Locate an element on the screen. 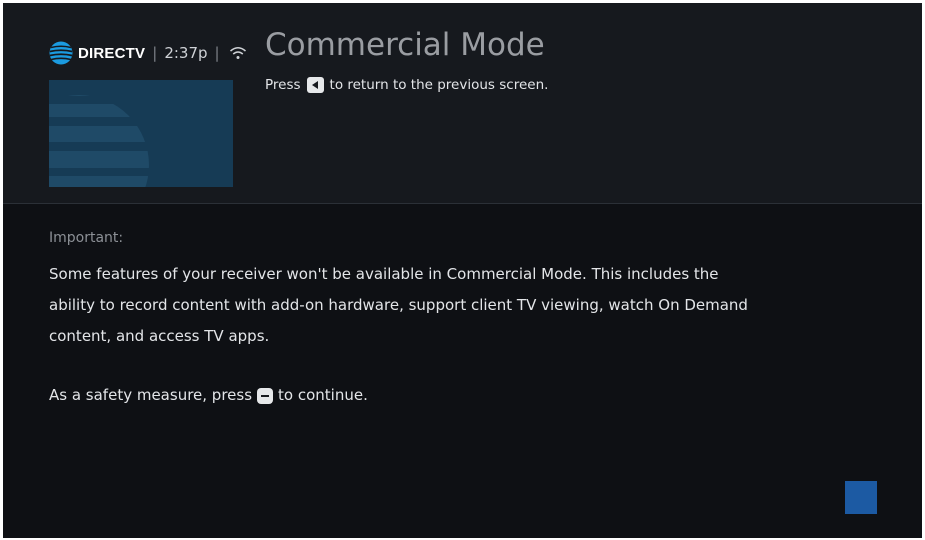 The image size is (925, 540). att-globe-icon is located at coordinates (61, 53).